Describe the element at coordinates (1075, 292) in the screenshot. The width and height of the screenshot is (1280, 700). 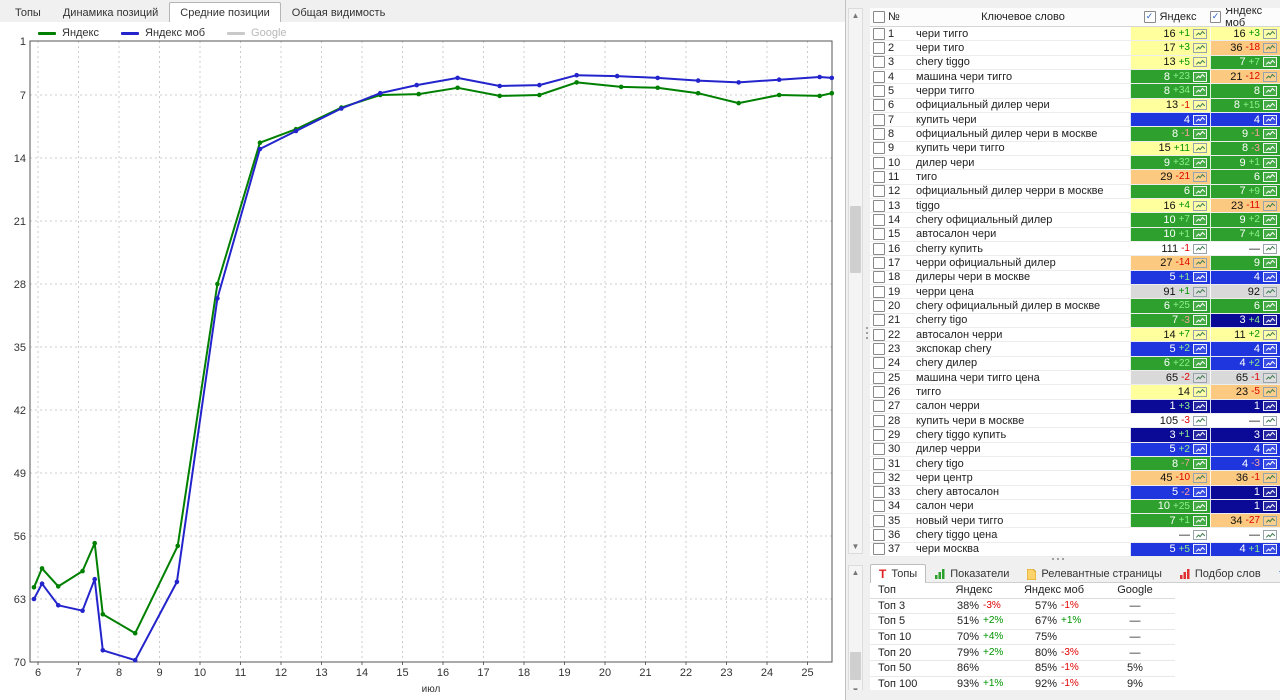
I see `table-row: 19 черри цена 91 +1 92` at that location.